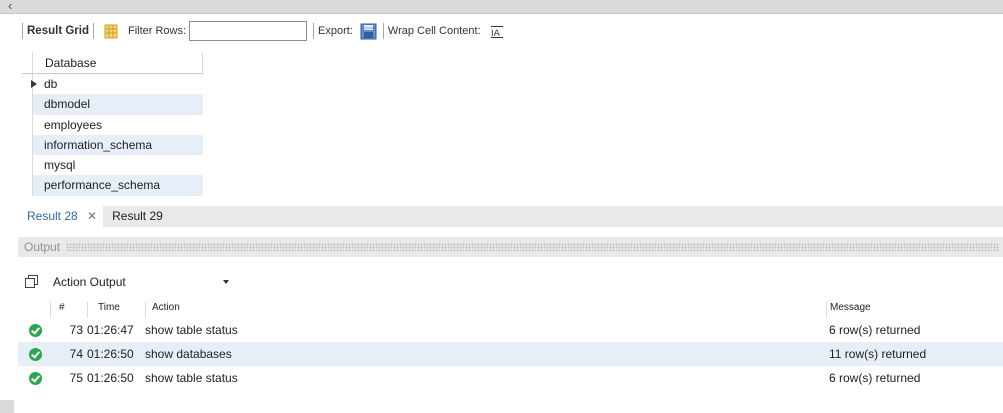  Describe the element at coordinates (58, 31) in the screenshot. I see `result-grid-label: Result Grid` at that location.